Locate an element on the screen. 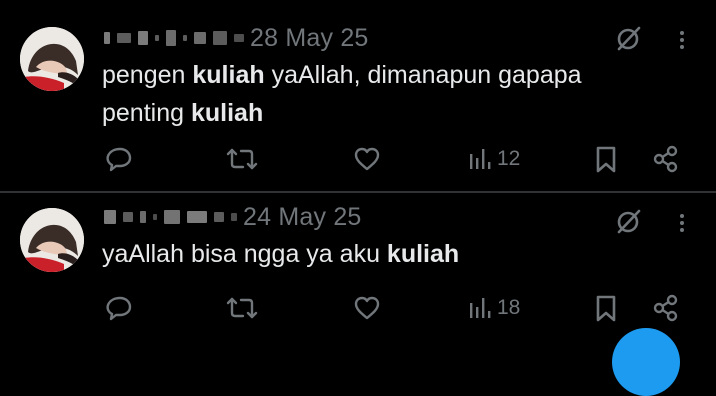 The width and height of the screenshot is (716, 396). tweet-actions: 12 is located at coordinates (358, 159).